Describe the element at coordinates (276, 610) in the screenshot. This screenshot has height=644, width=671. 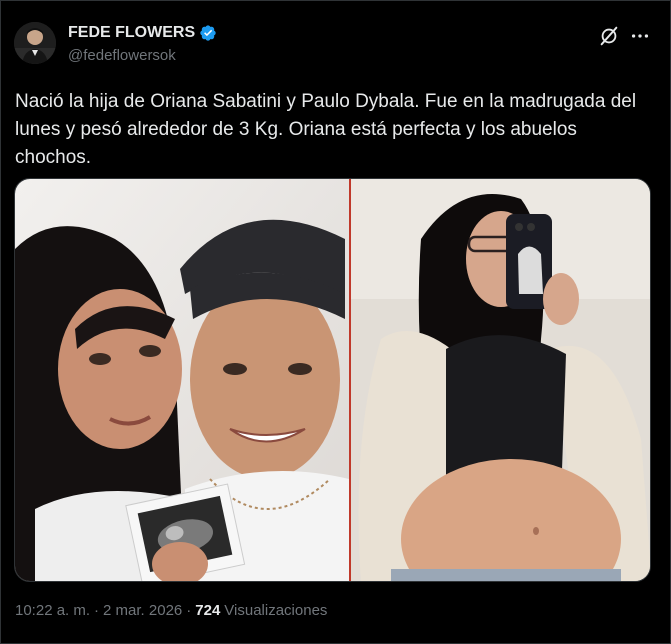
I see `views-label: Visualizaciones` at that location.